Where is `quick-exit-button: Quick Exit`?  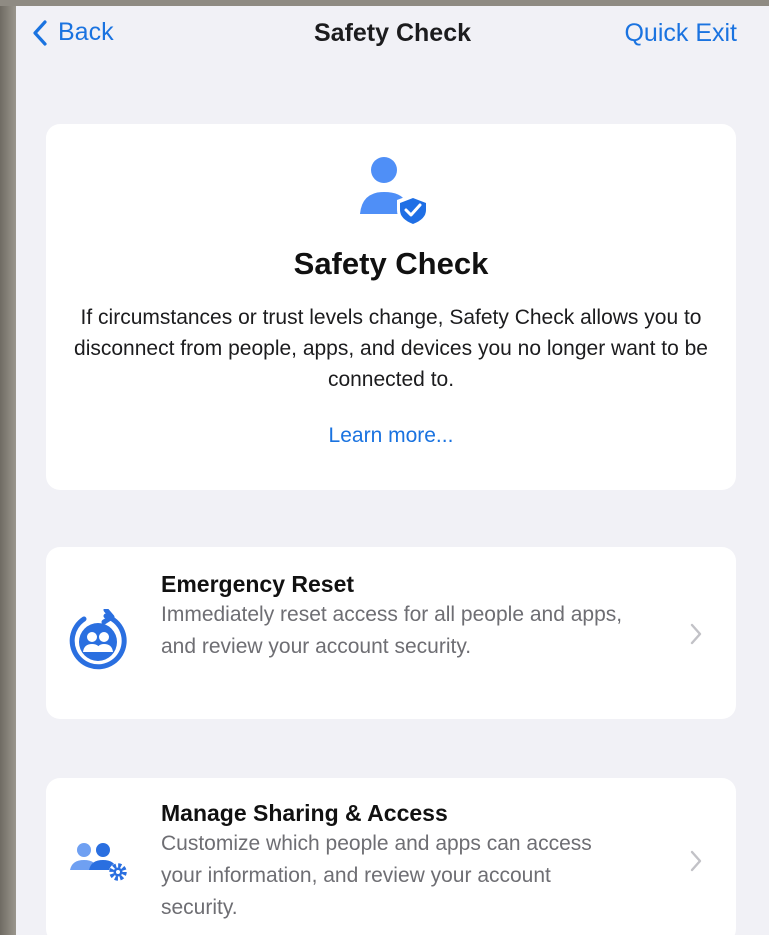
quick-exit-button: Quick Exit is located at coordinates (680, 33).